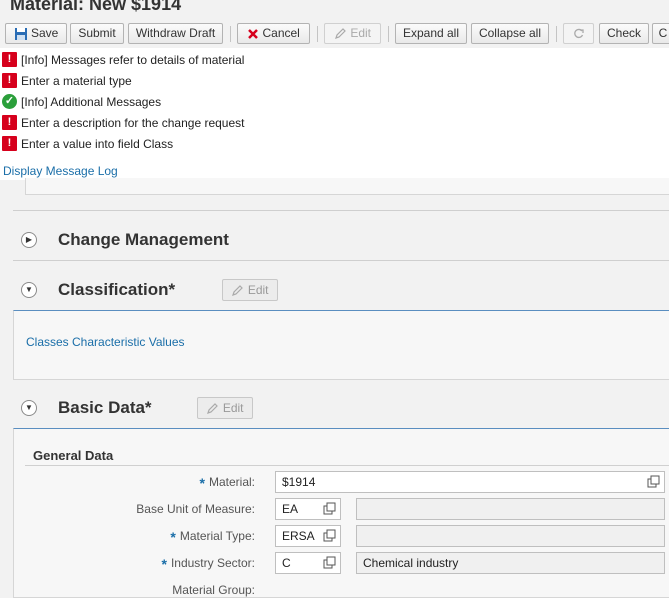 The height and width of the screenshot is (598, 669). I want to click on previous-section-box, so click(347, 186).